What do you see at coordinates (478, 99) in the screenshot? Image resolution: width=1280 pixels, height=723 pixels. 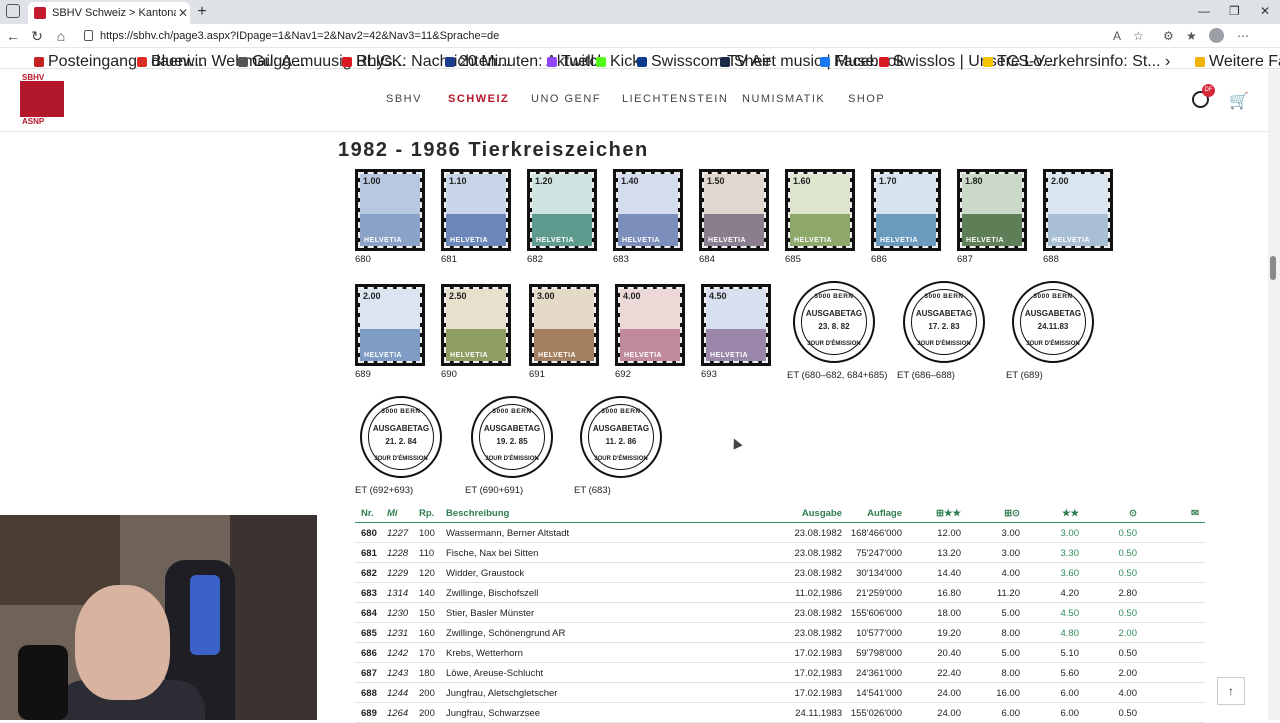 I see `nav-schweiz: SCHWEIZ` at bounding box center [478, 99].